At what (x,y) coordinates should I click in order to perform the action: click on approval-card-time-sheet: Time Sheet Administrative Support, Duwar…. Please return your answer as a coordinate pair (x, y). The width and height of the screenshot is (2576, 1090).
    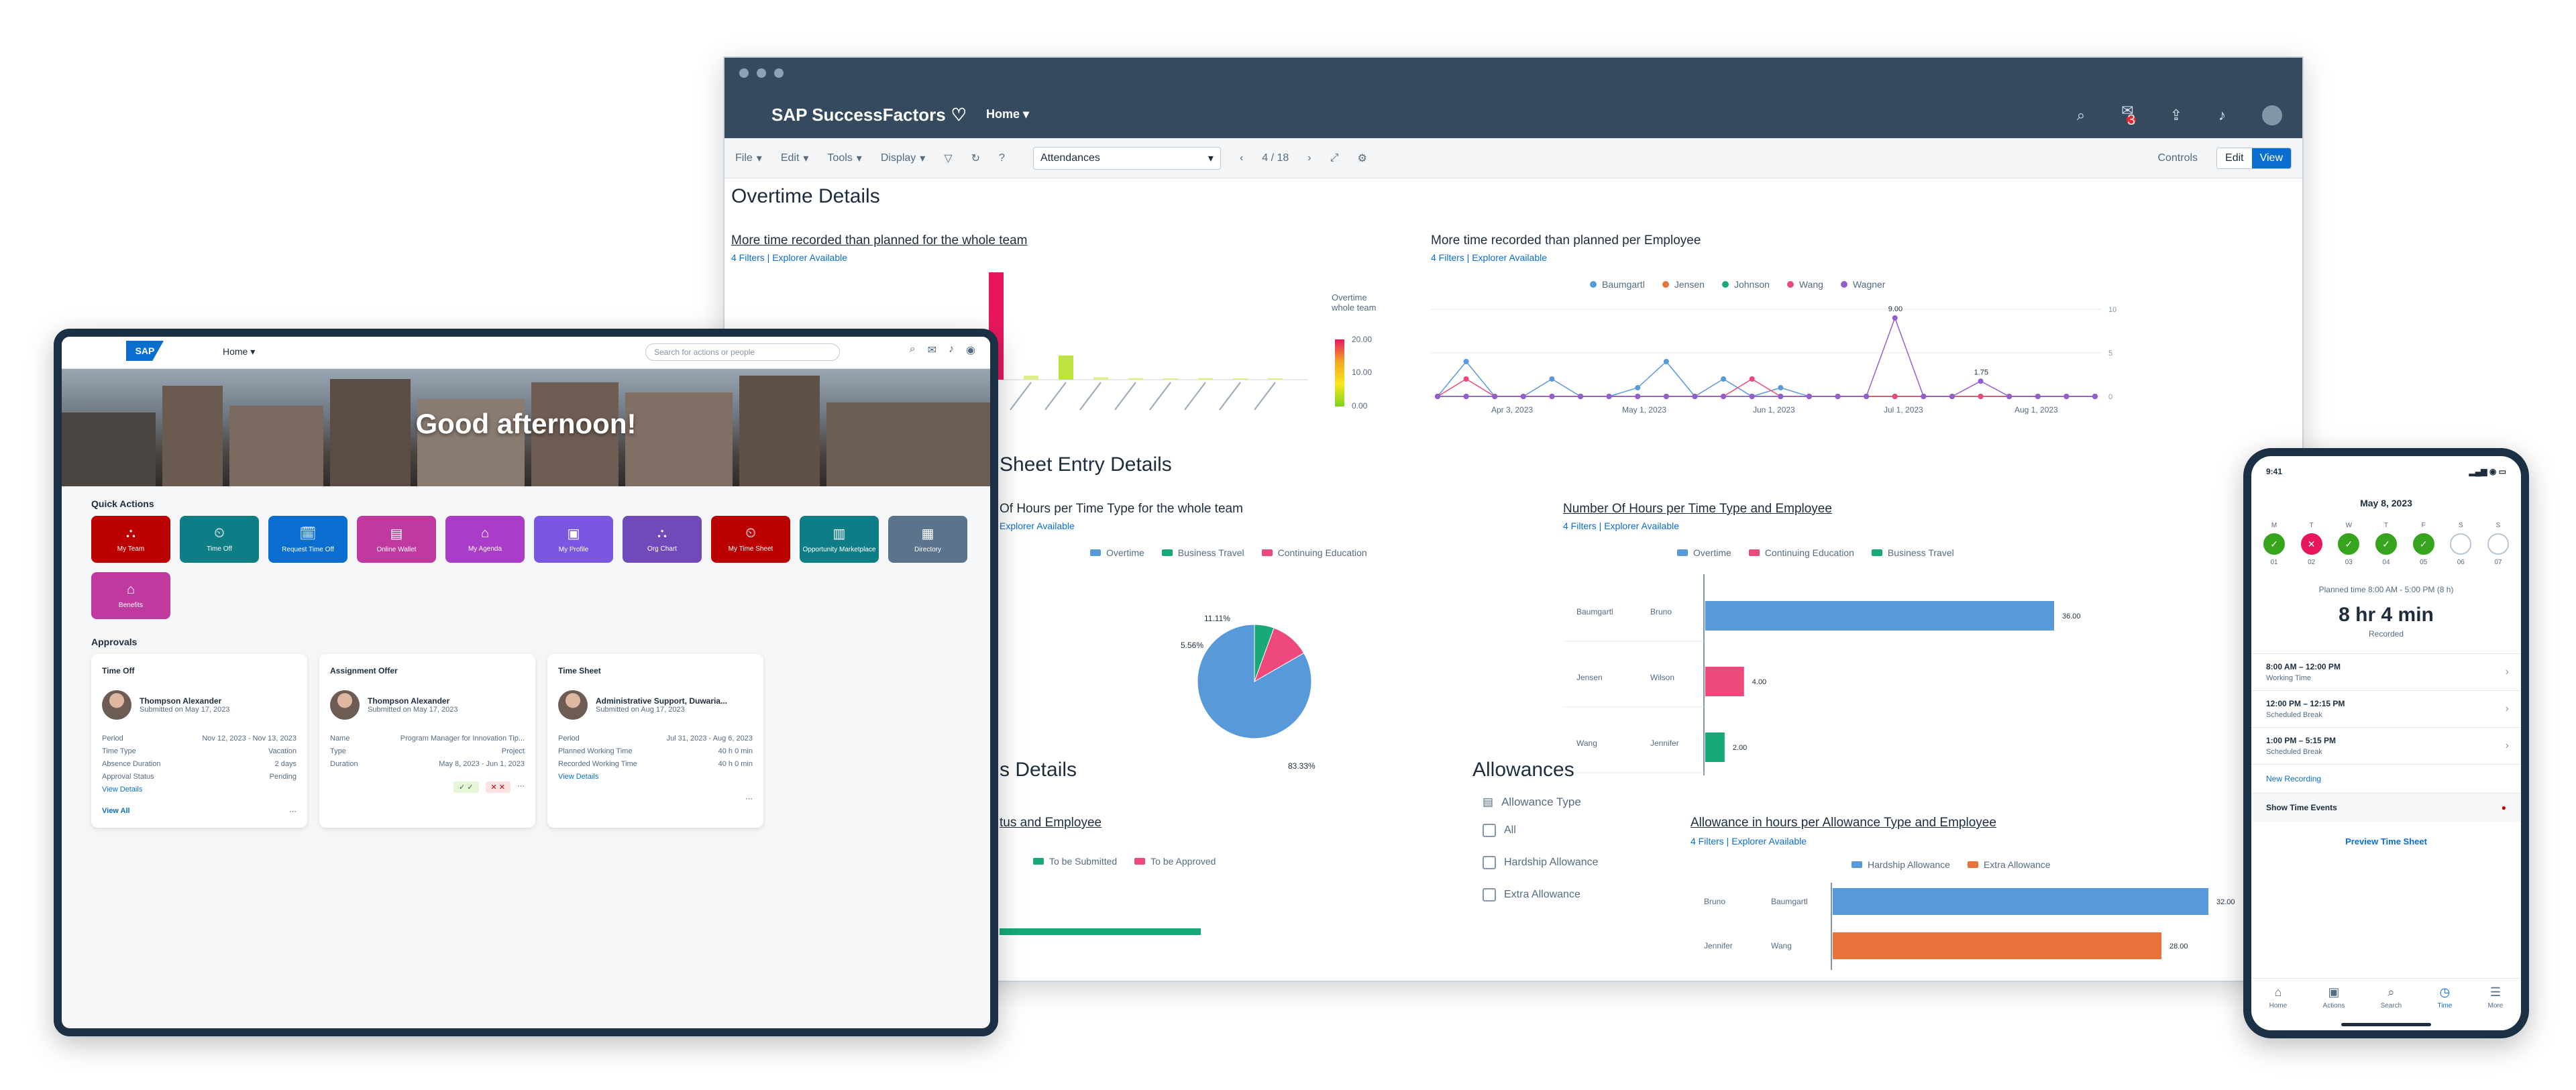
    Looking at the image, I should click on (655, 741).